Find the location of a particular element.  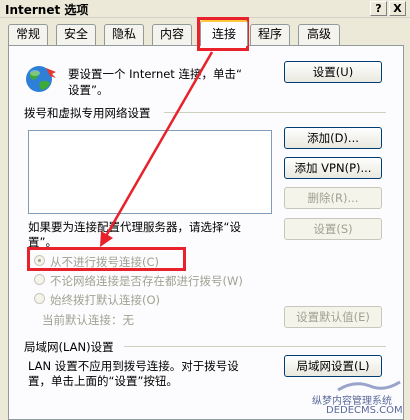

tab-connections: 连接 is located at coordinates (224, 33).